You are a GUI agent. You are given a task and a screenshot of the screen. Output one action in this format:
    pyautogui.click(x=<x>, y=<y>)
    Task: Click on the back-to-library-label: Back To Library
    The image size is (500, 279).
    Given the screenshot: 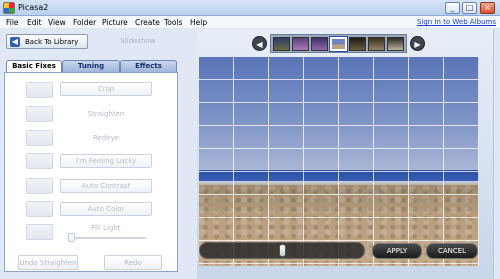 What is the action you would take?
    pyautogui.click(x=52, y=42)
    